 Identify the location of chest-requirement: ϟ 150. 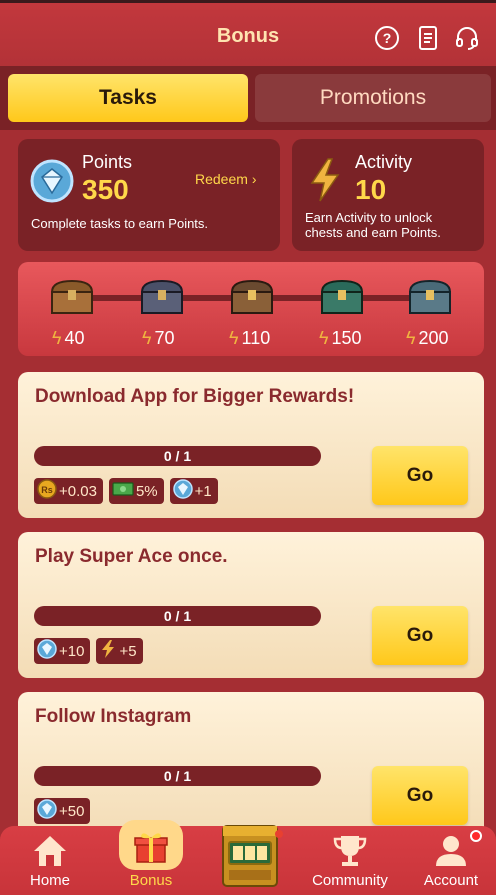
(340, 338).